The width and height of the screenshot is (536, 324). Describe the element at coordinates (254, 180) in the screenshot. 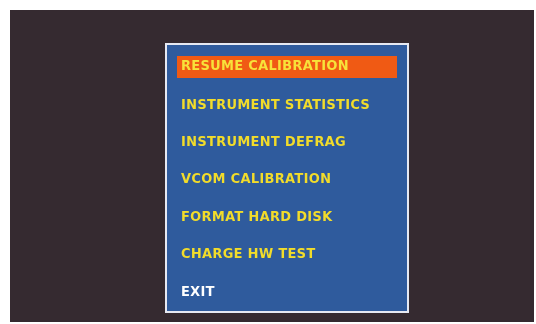

I see `menu-item-vcom-calibration: VCOM CALIBRATION` at that location.